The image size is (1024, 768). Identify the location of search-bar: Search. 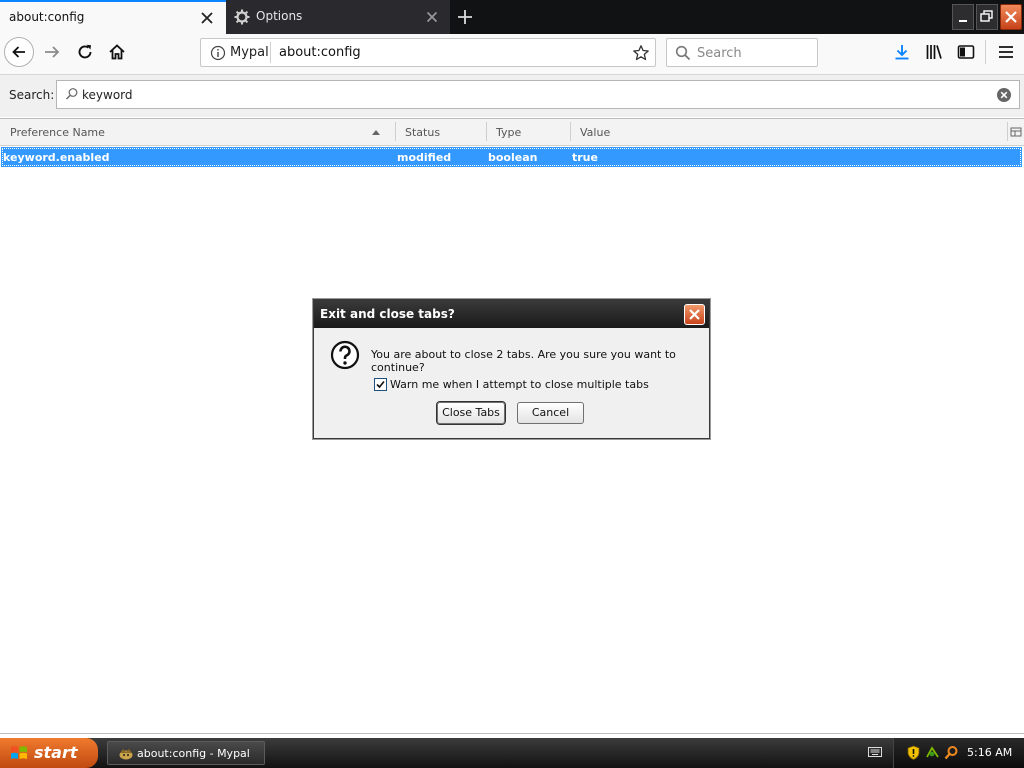
(742, 52).